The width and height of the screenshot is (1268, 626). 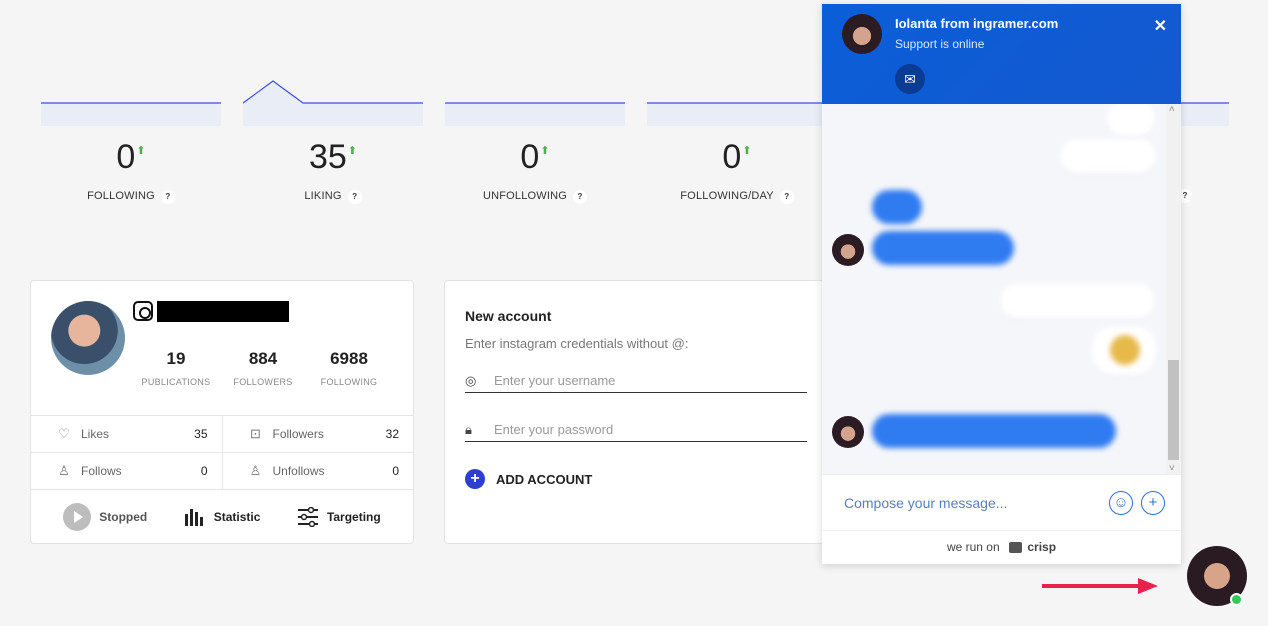 I want to click on play-icon, so click(x=77, y=517).